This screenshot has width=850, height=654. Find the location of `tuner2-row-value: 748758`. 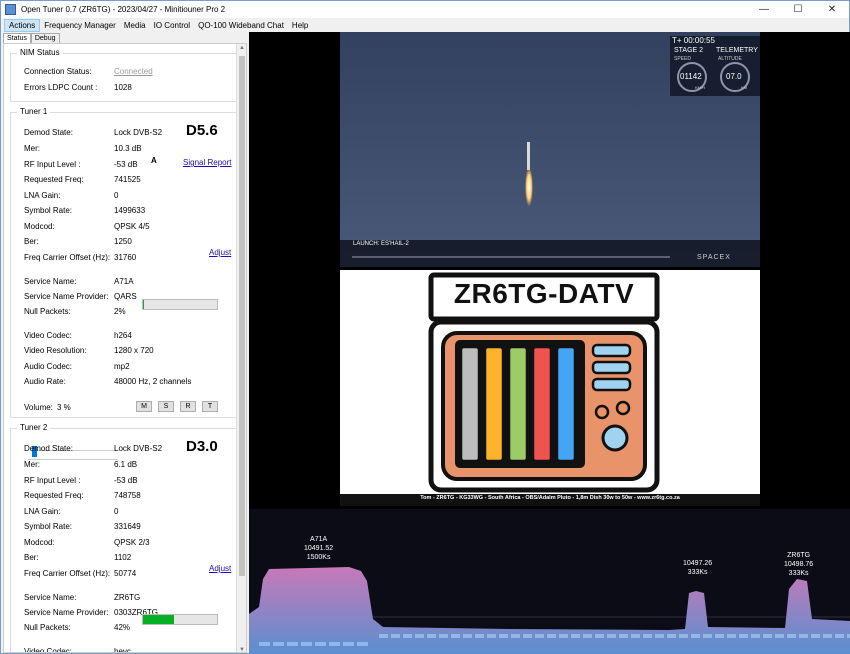

tuner2-row-value: 748758 is located at coordinates (127, 495).